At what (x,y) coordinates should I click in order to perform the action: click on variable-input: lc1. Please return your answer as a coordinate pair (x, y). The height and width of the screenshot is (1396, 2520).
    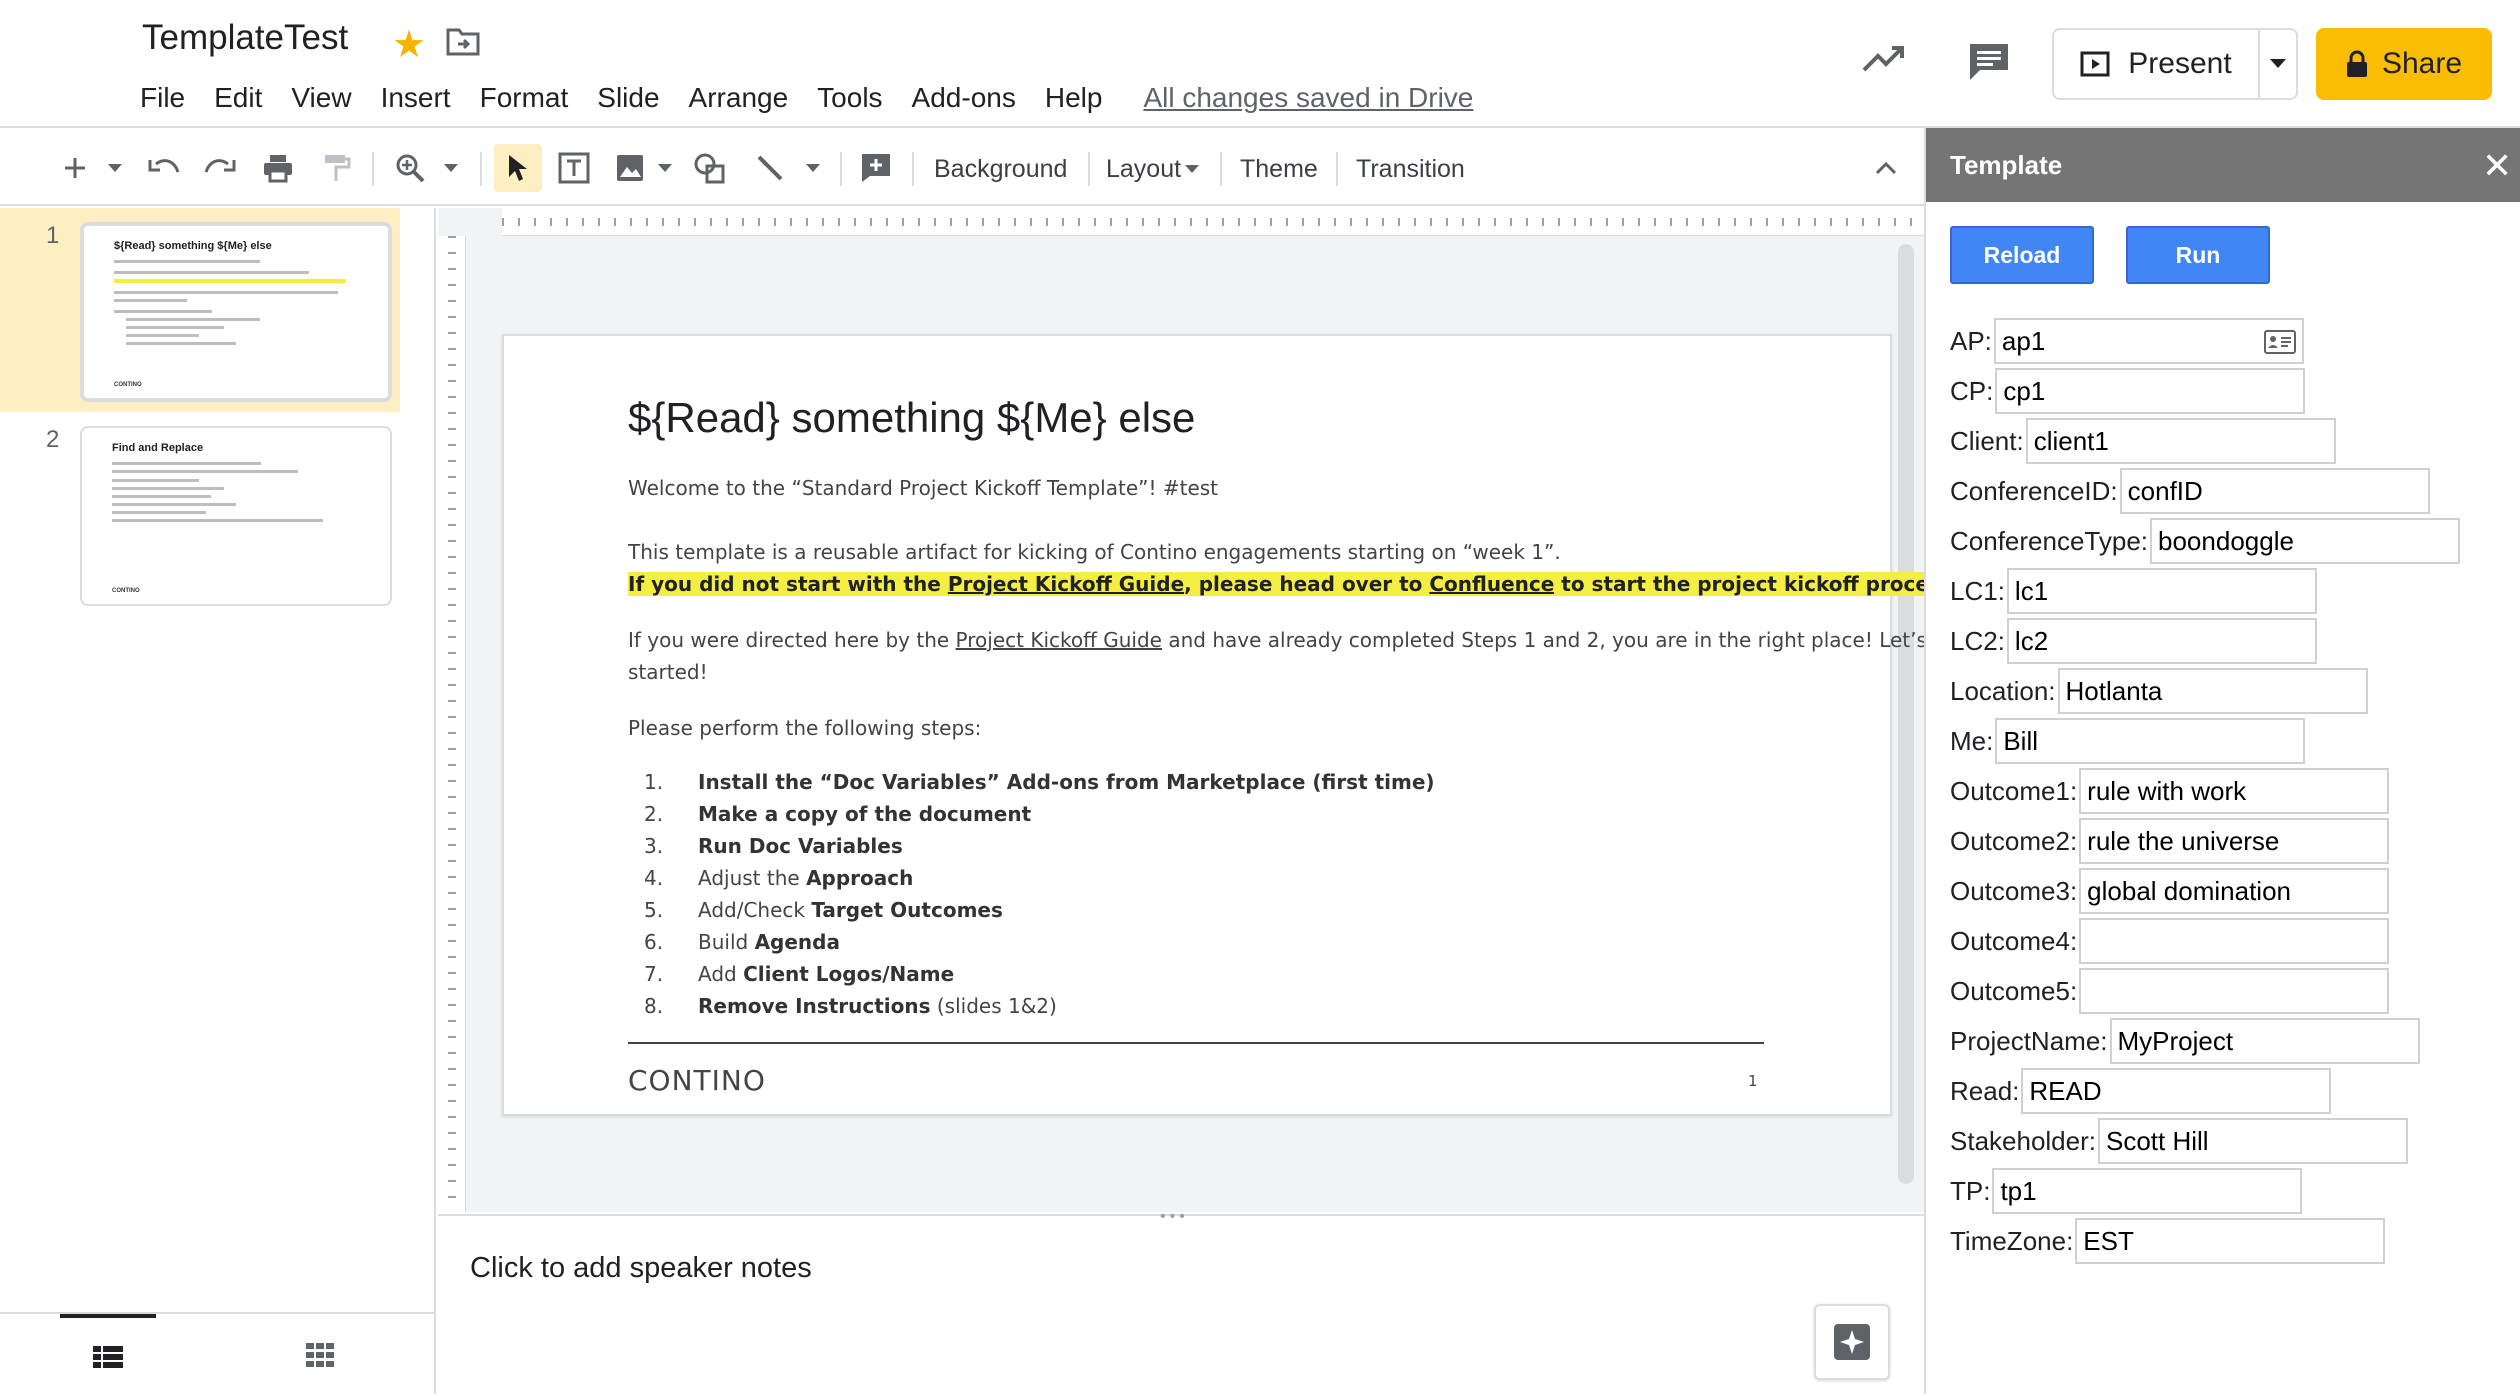
    Looking at the image, I should click on (2161, 591).